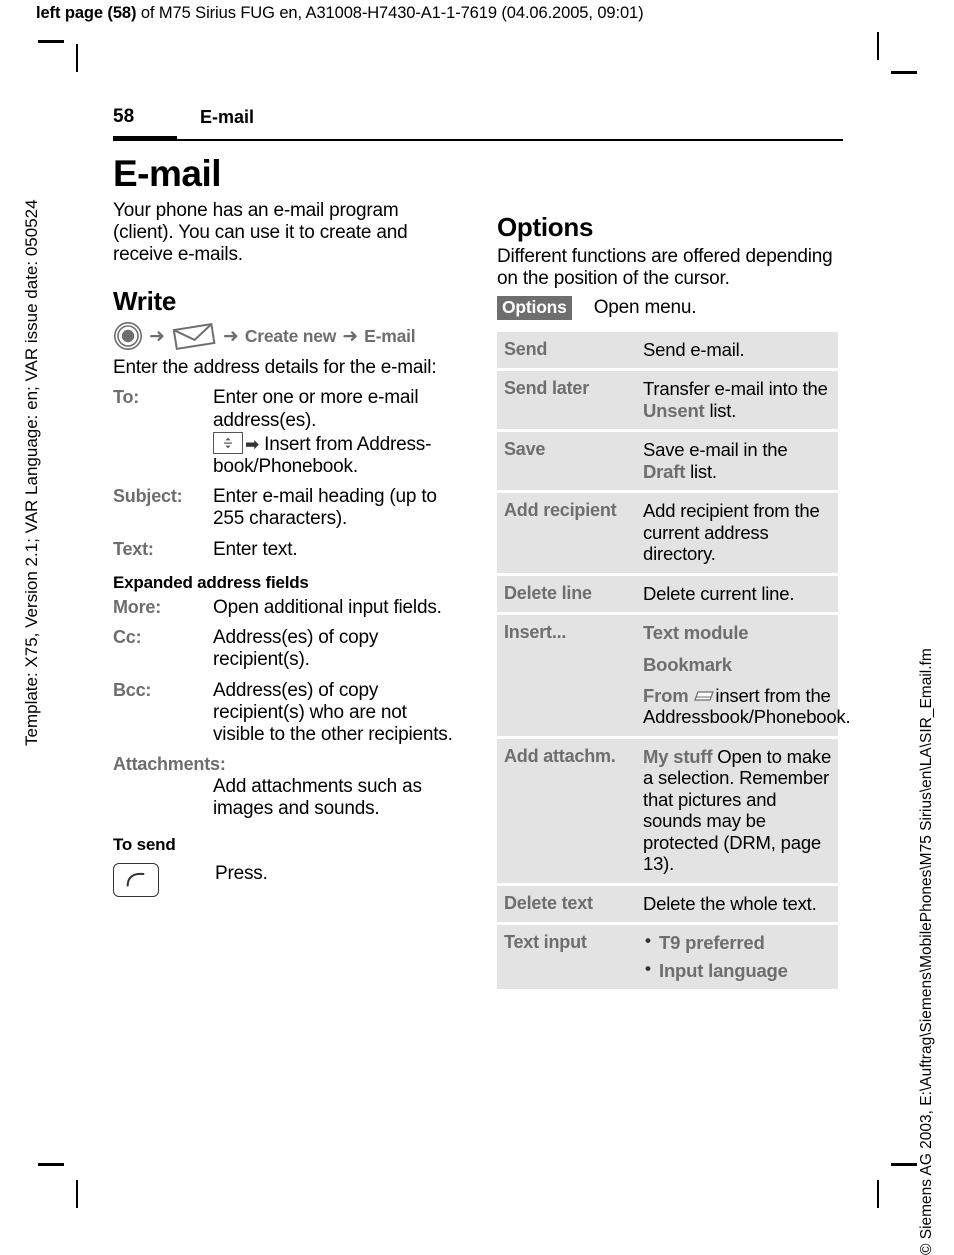 This screenshot has height=1255, width=954. Describe the element at coordinates (560, 755) in the screenshot. I see `option-name: Add attachm.` at that location.